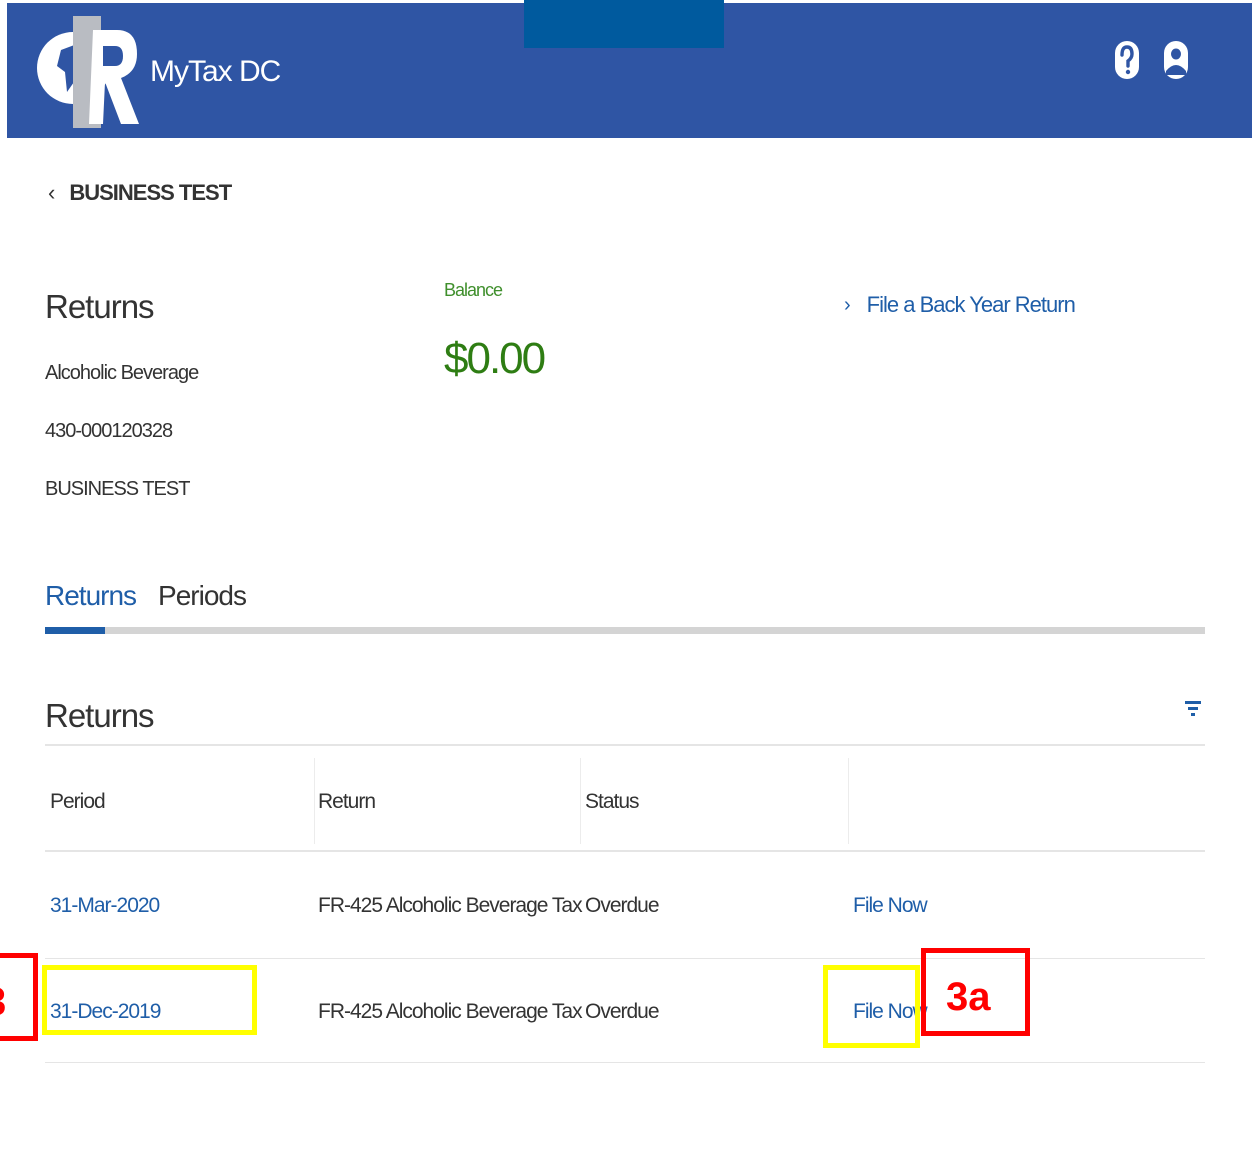 The image size is (1252, 1159). Describe the element at coordinates (625, 851) in the screenshot. I see `table-header-divider` at that location.